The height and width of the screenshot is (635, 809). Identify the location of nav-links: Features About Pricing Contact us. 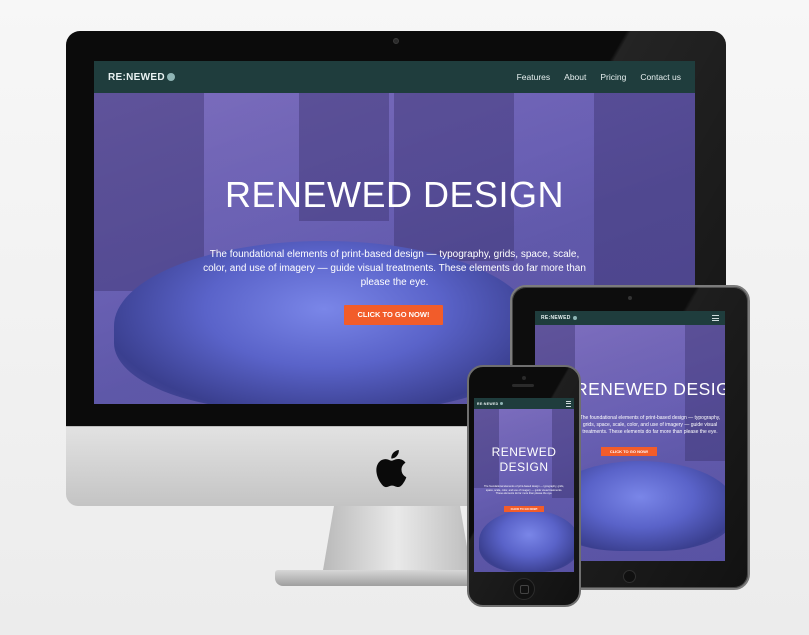
(599, 77).